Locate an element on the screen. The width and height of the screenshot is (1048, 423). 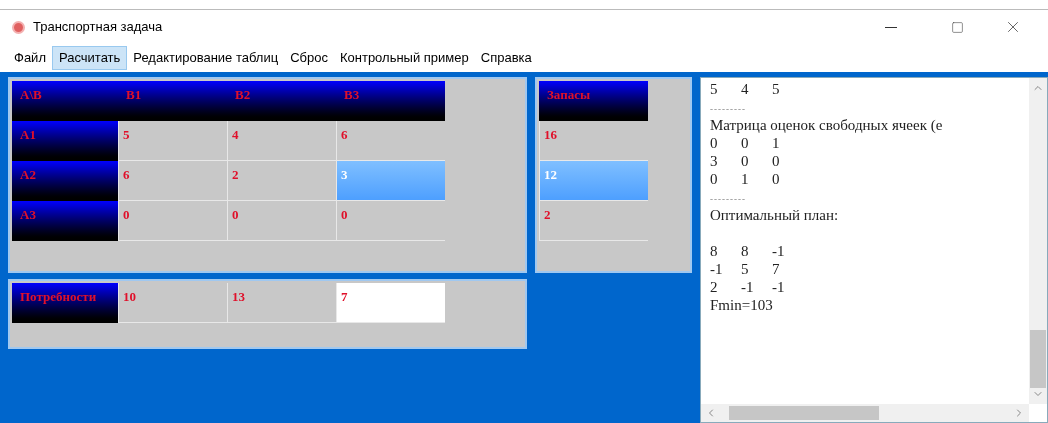
output-number: 4 is located at coordinates (745, 89).